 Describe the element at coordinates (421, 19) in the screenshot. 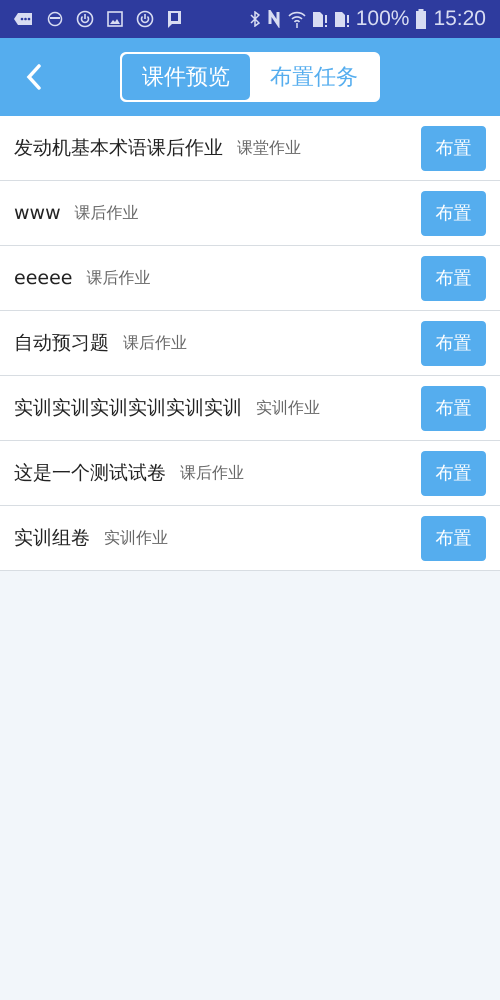

I see `battery-icon` at that location.